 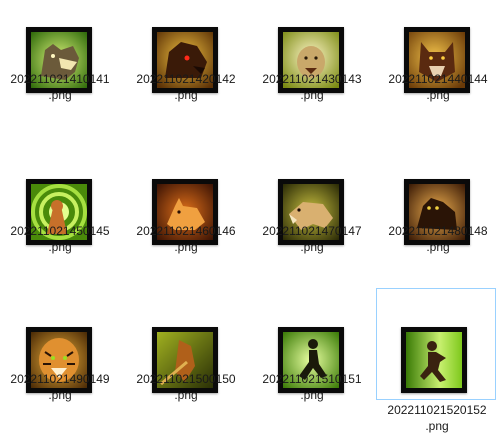 I want to click on file-name: 202211021520152 .png, so click(x=437, y=418).